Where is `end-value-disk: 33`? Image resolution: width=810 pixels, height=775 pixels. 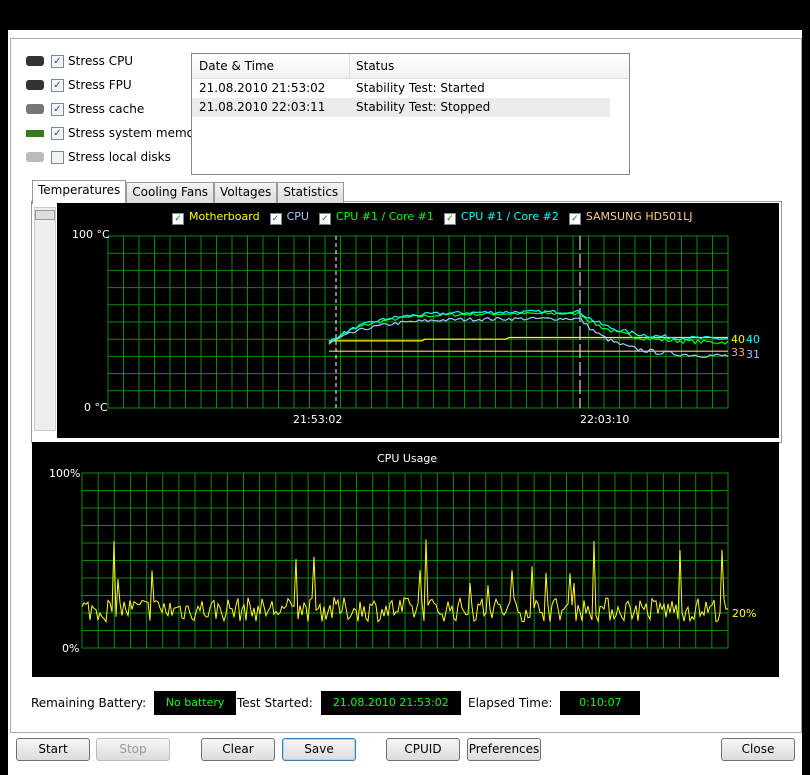
end-value-disk: 33 is located at coordinates (738, 352).